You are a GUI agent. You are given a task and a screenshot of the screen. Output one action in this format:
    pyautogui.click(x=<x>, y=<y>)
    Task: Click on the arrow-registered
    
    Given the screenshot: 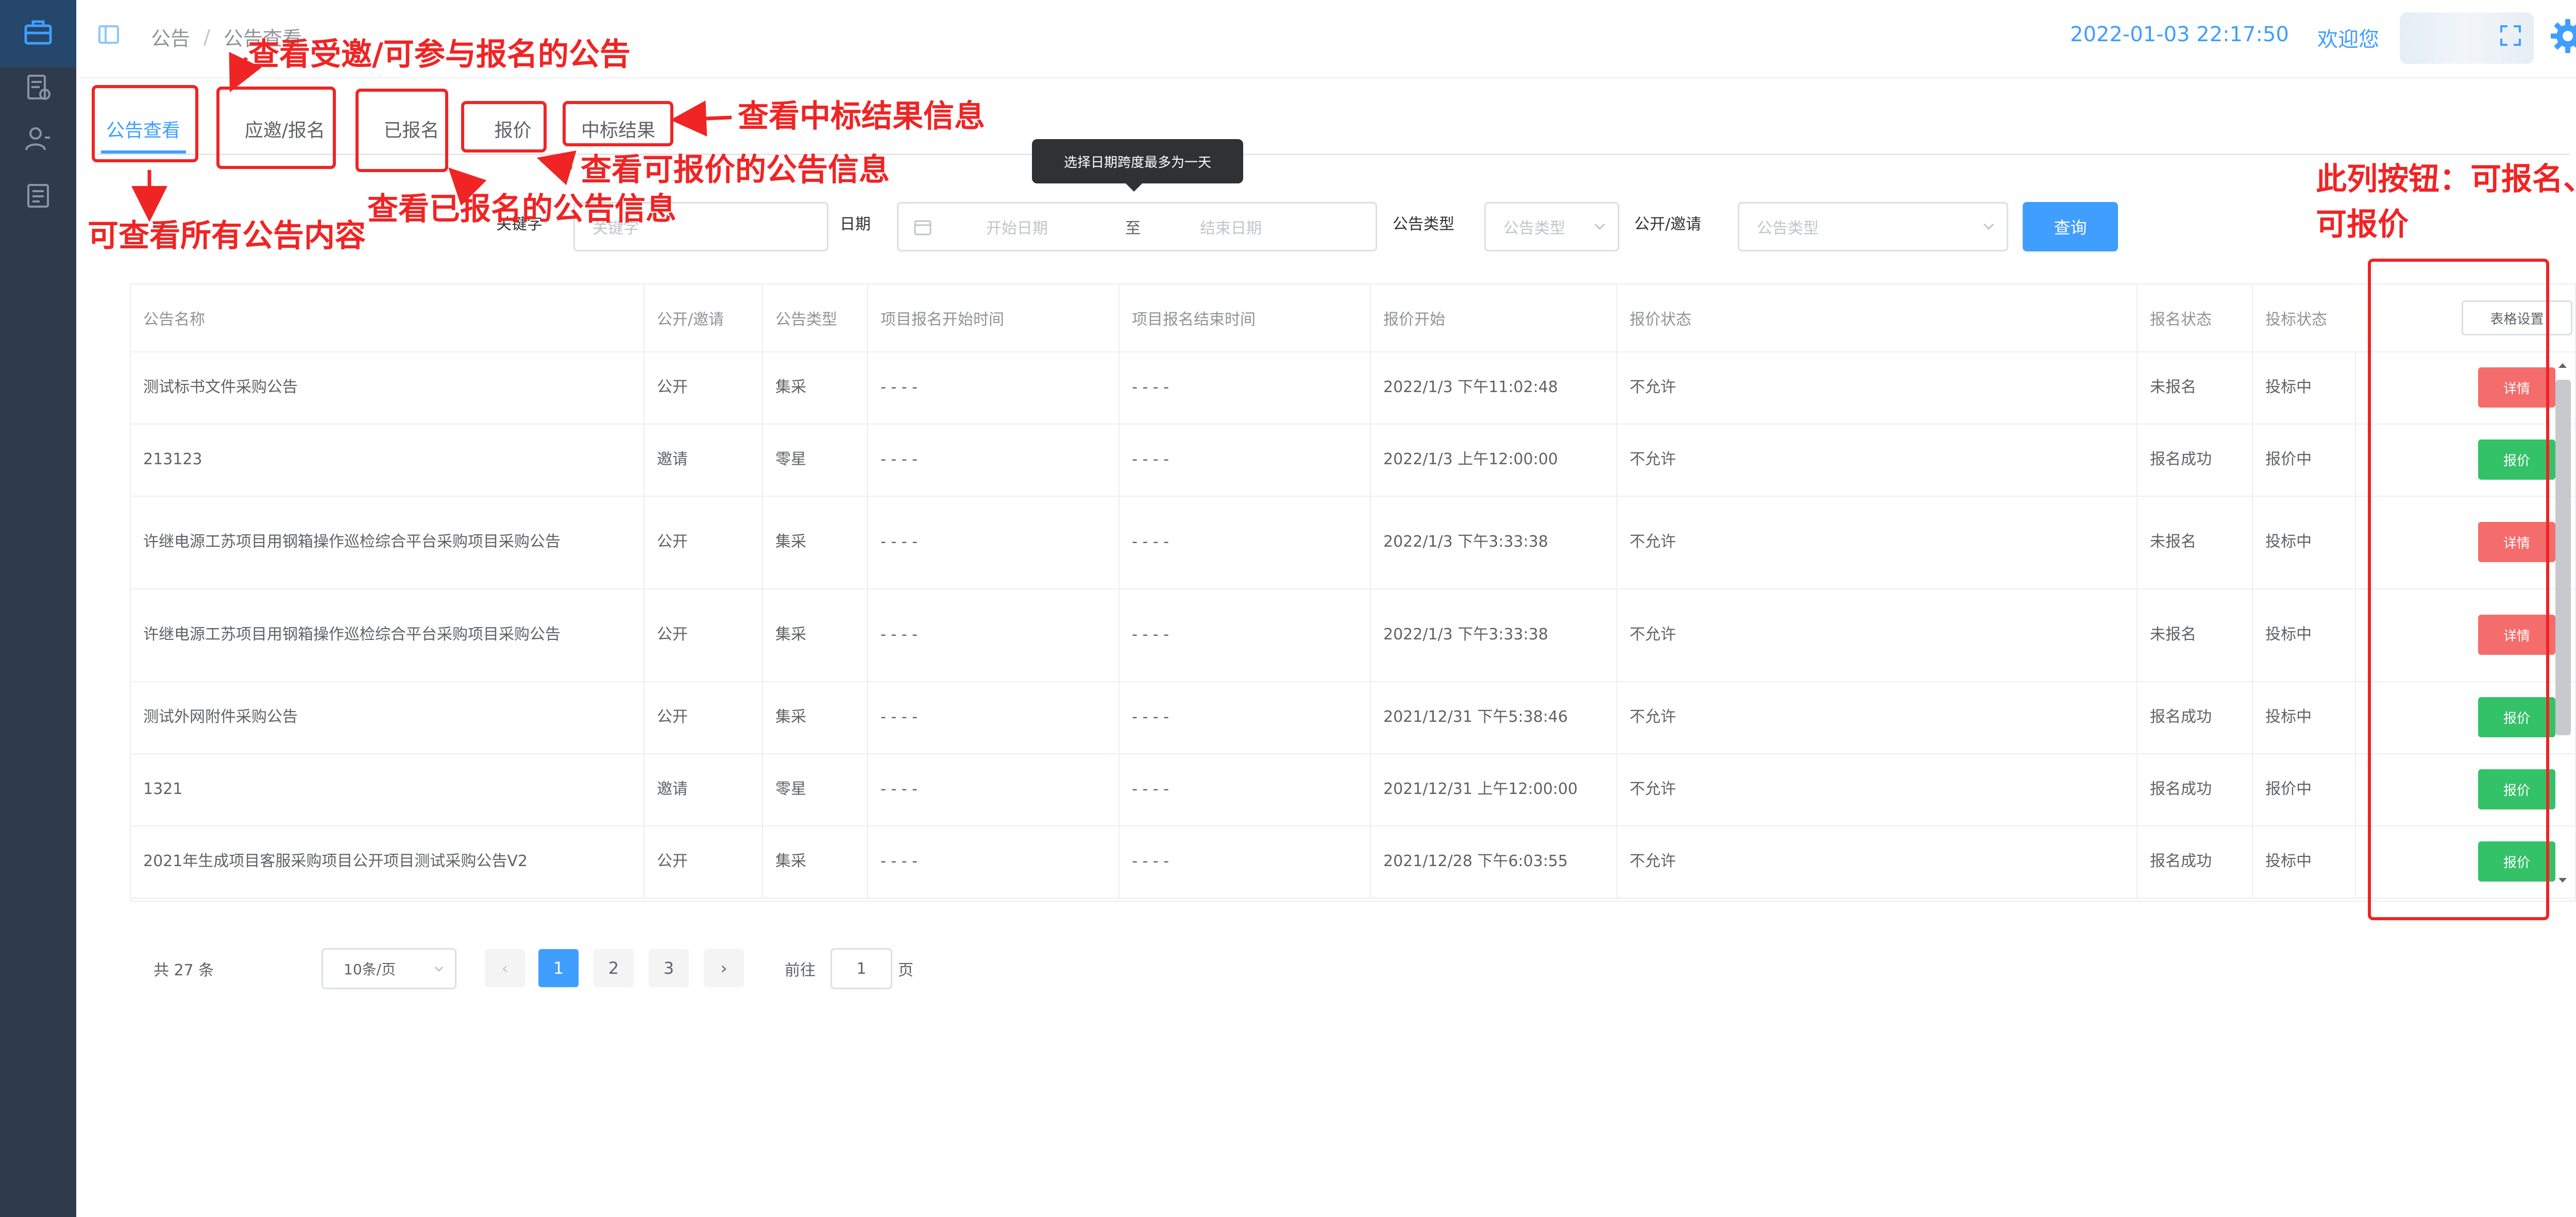 What is the action you would take?
    pyautogui.click(x=467, y=186)
    